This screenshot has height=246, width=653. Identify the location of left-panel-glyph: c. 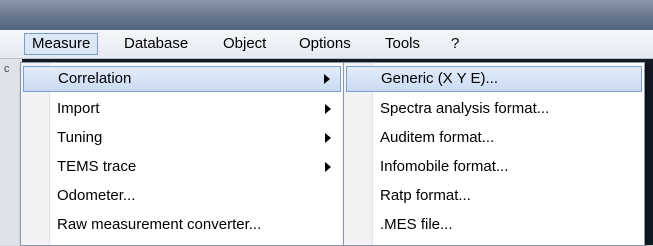
(7, 69).